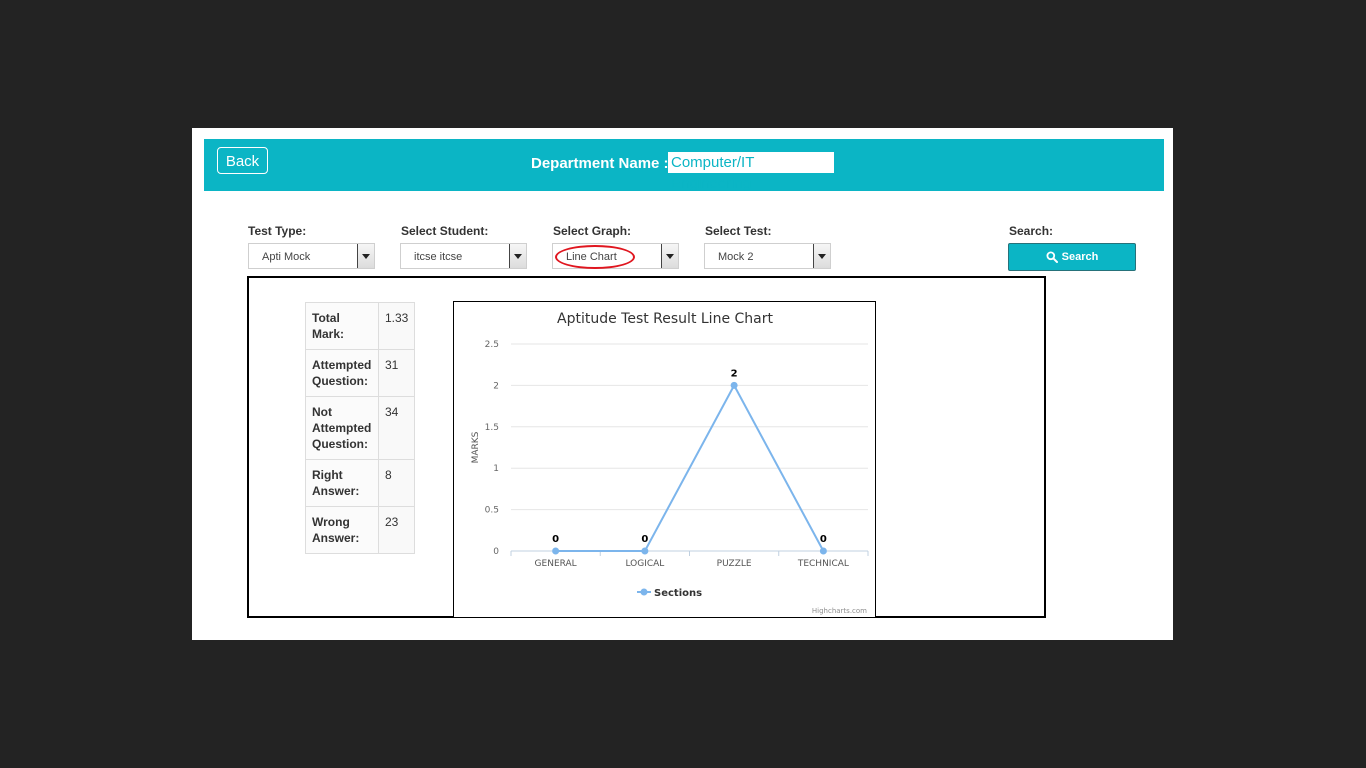  What do you see at coordinates (286, 257) in the screenshot?
I see `test-type-value: Apti Mock` at bounding box center [286, 257].